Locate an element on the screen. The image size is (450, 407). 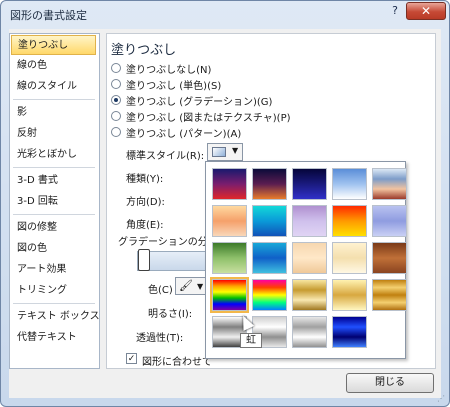
sidebar-item-text-box: テキスト ボックス is located at coordinates (55, 317).